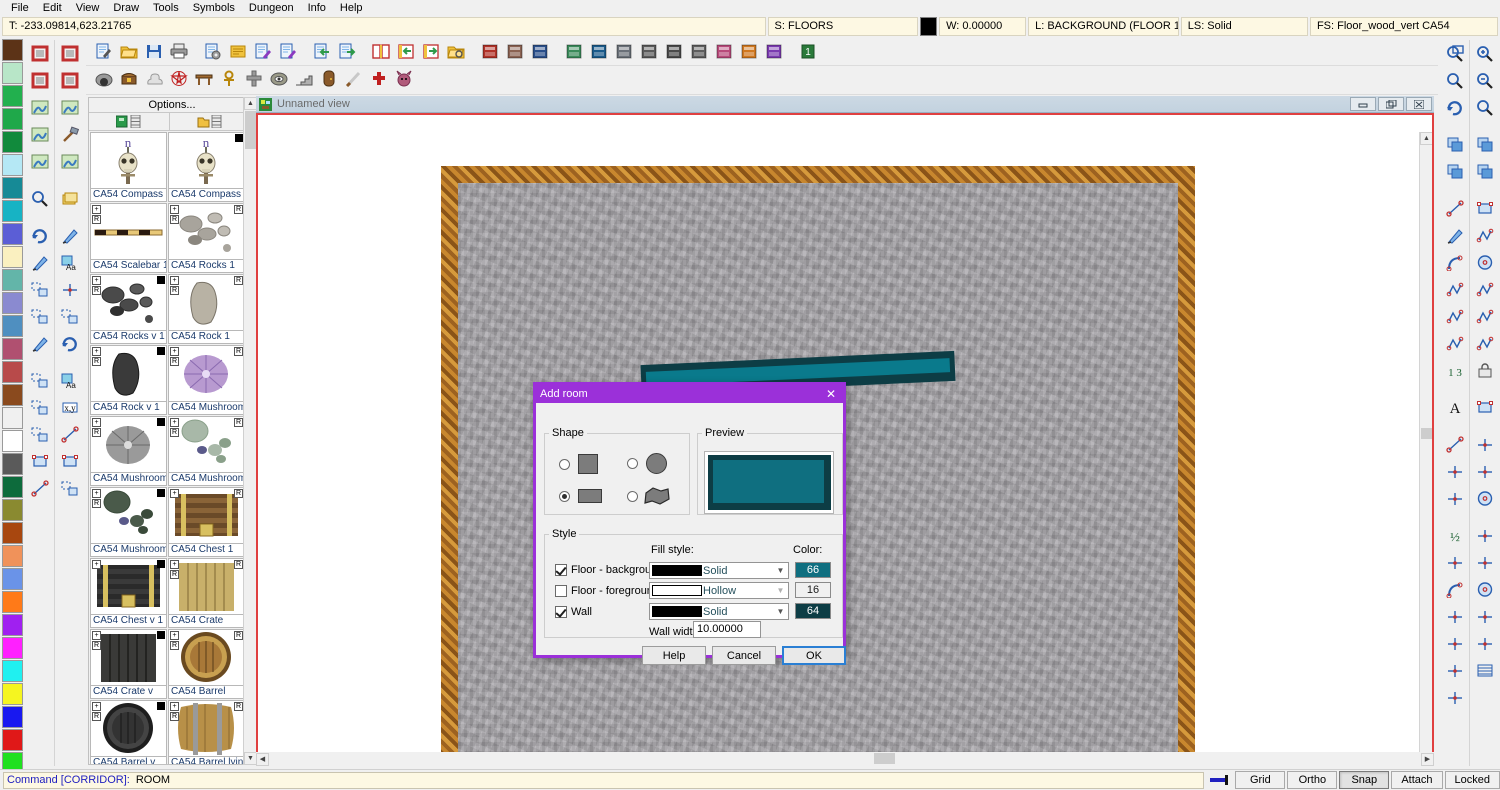 The height and width of the screenshot is (790, 1500). I want to click on chest-icon, so click(129, 78).